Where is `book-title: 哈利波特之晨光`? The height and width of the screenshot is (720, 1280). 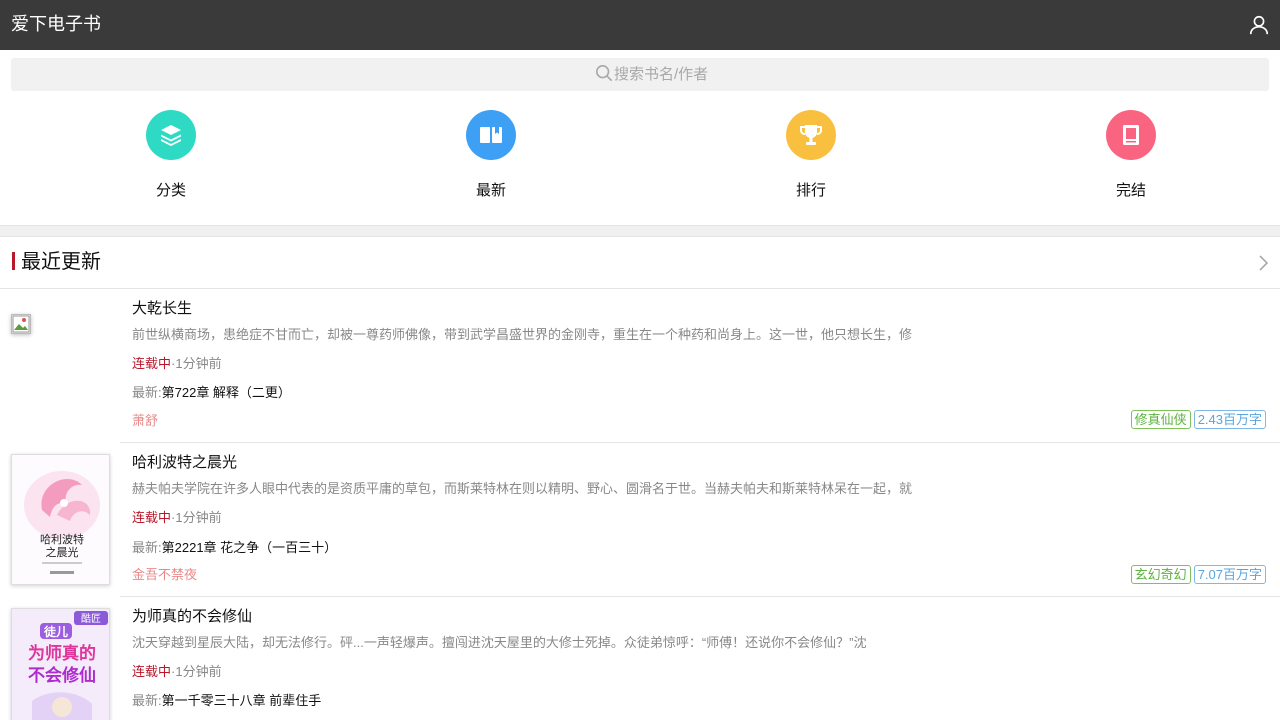 book-title: 哈利波特之晨光 is located at coordinates (184, 463).